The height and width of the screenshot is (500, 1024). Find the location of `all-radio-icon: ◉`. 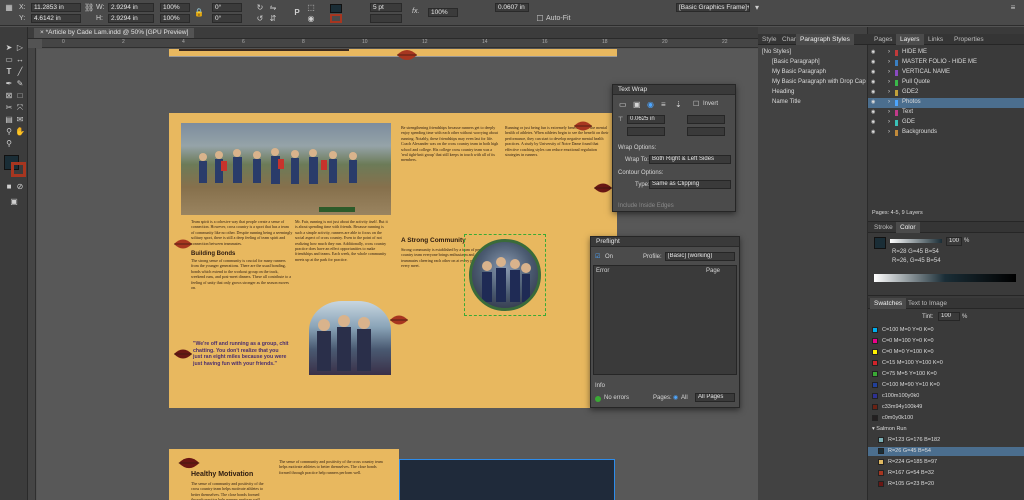

all-radio-icon: ◉ is located at coordinates (675, 397).